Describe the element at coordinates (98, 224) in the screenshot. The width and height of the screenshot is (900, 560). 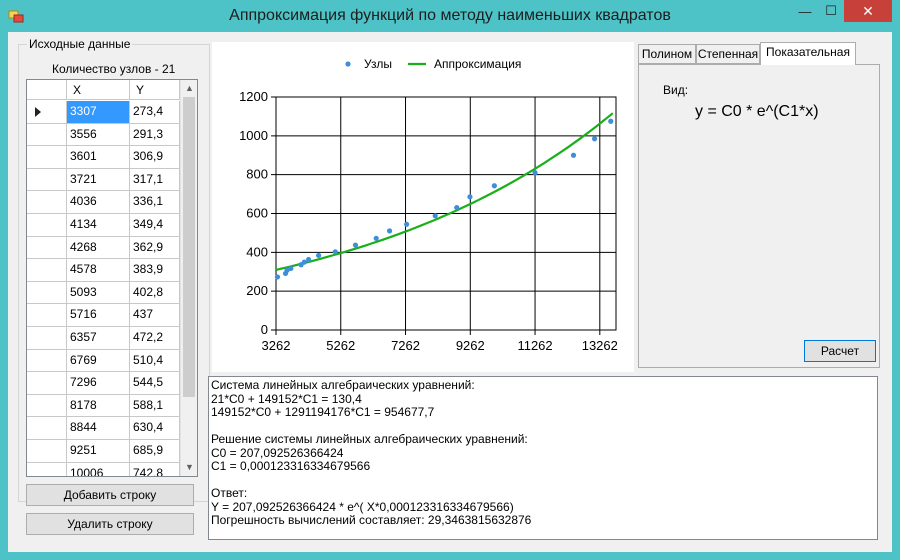
I see `cell-x: 4134` at that location.